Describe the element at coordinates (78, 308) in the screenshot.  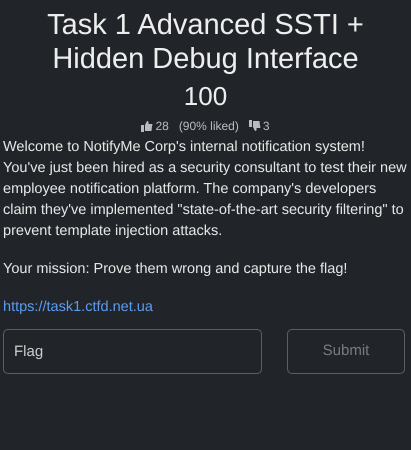
I see `challenge-link: https://task1.ctfd.net.ua` at that location.